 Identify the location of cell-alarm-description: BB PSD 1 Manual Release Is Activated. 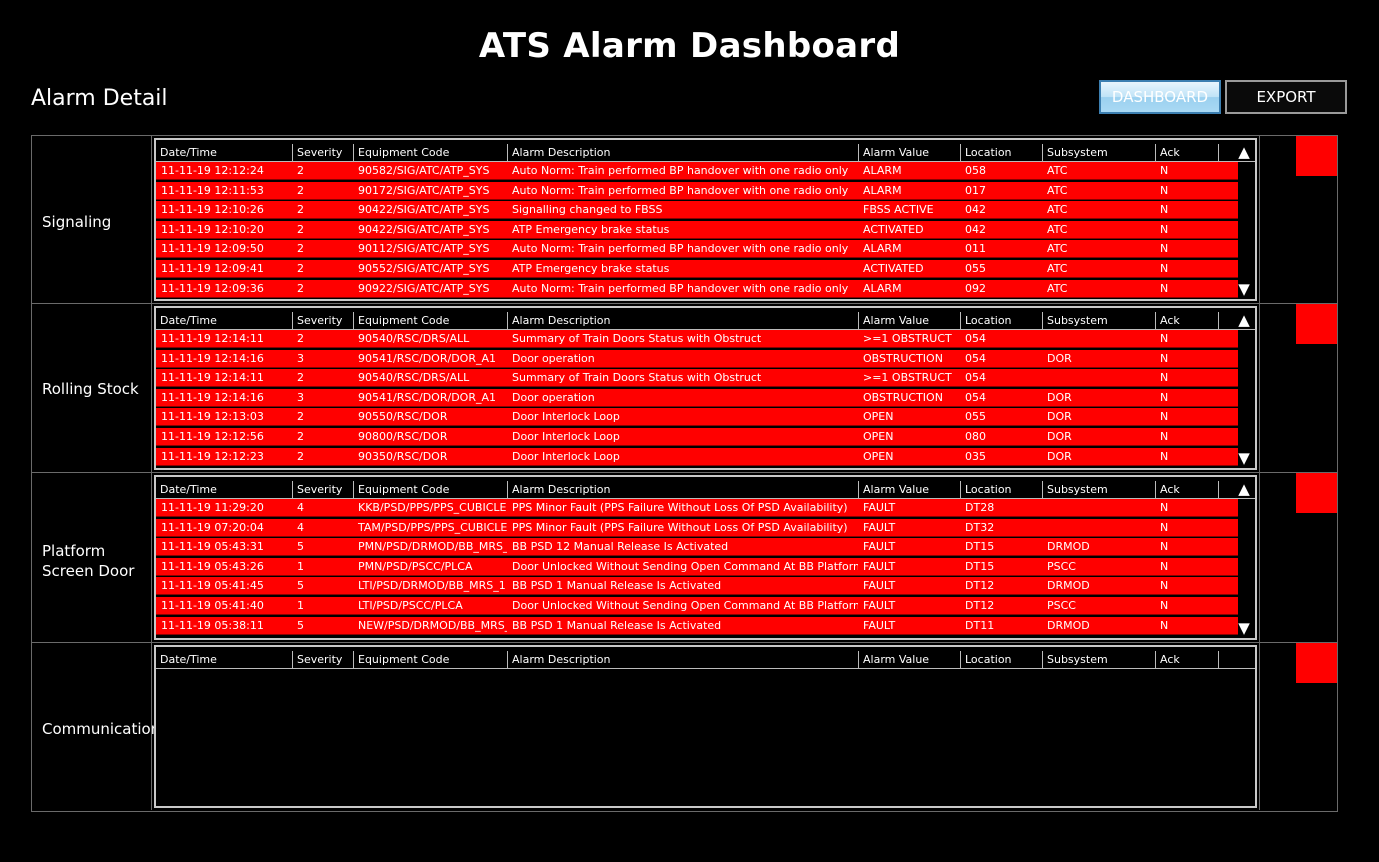
(617, 586).